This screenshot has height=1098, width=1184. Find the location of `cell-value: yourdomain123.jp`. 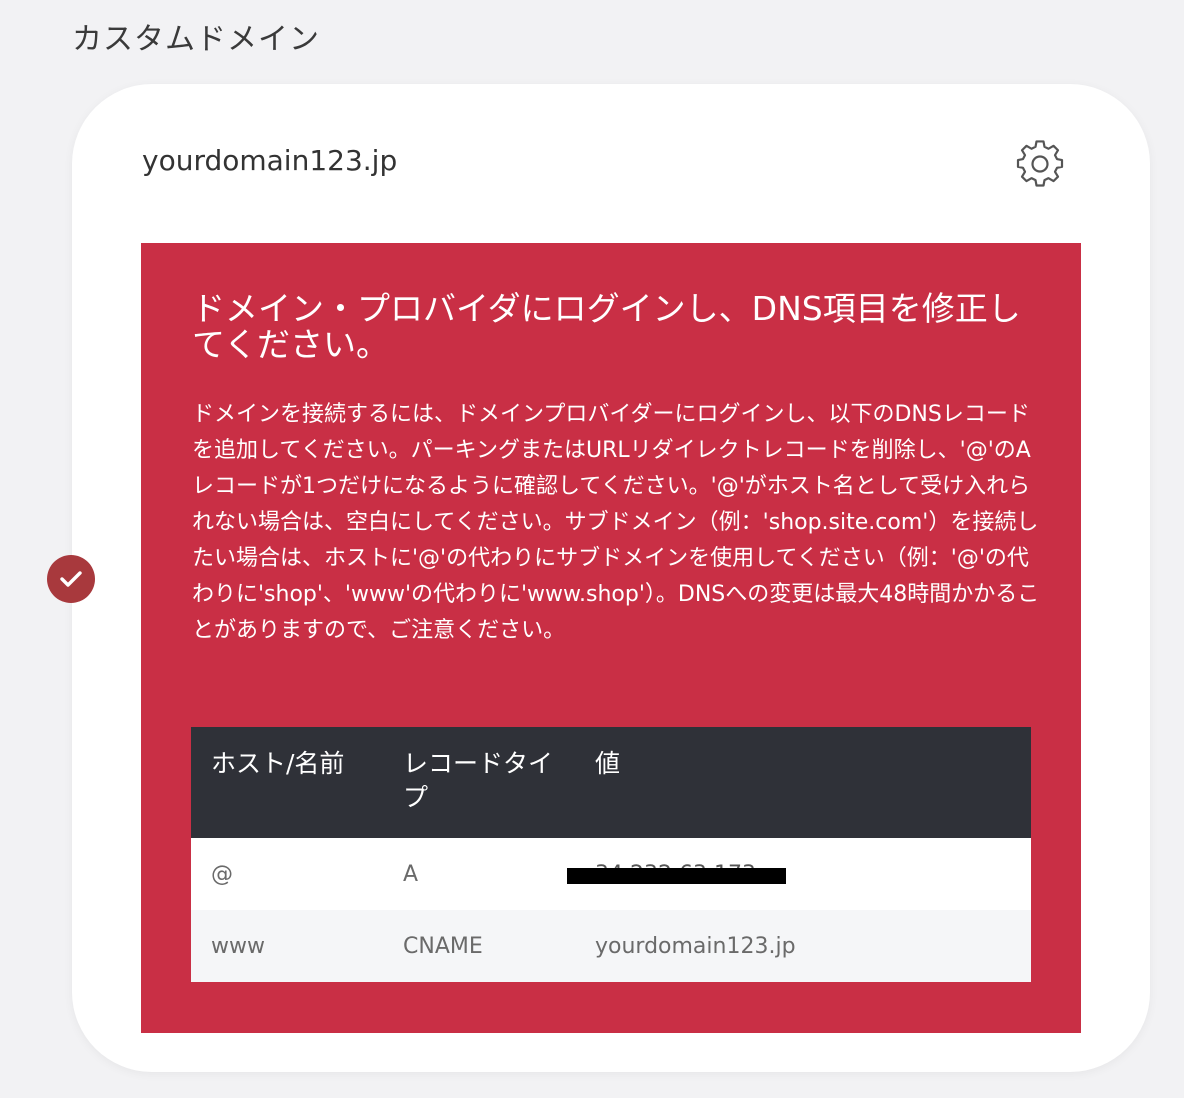

cell-value: yourdomain123.jp is located at coordinates (803, 946).